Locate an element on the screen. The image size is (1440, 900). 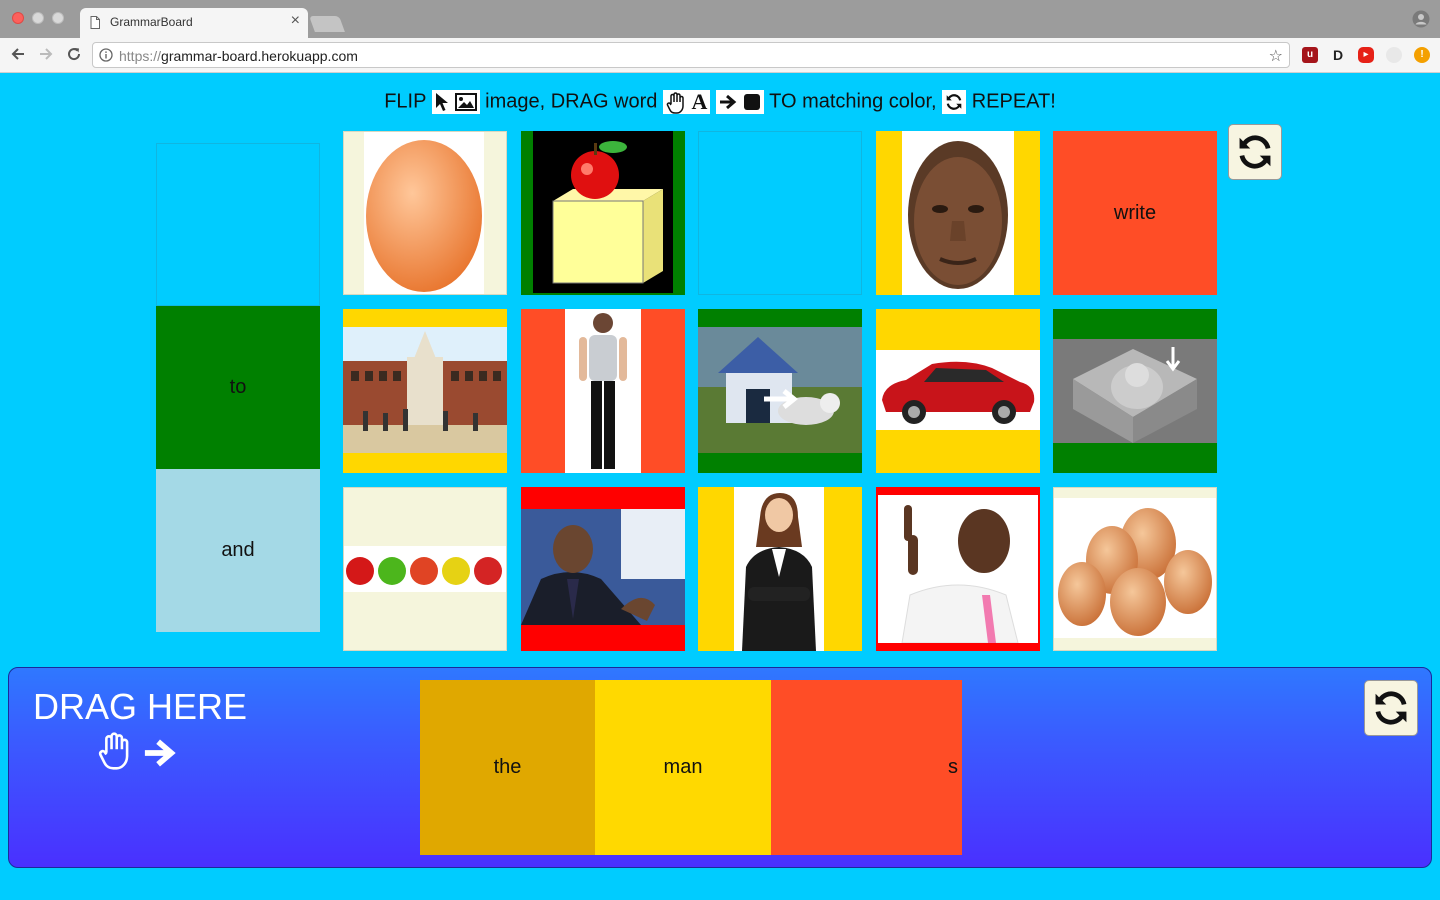
close-window-button is located at coordinates (18, 18).